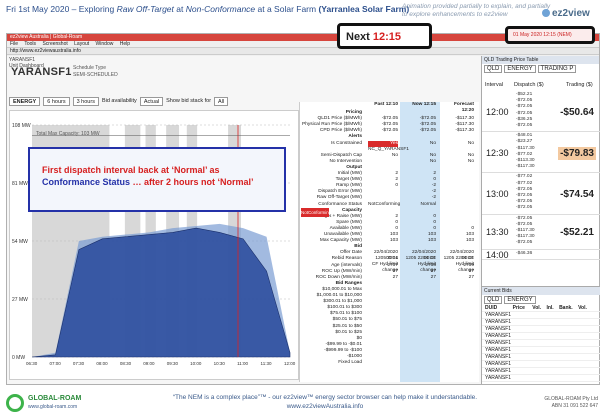 The image size is (604, 420). What do you see at coordinates (85, 101) in the screenshot?
I see `range-after-select: 3 hours` at bounding box center [85, 101].